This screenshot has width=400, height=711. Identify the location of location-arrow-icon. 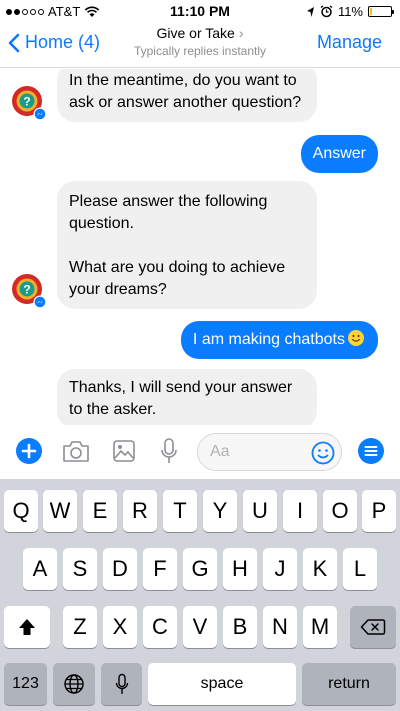
(310, 11).